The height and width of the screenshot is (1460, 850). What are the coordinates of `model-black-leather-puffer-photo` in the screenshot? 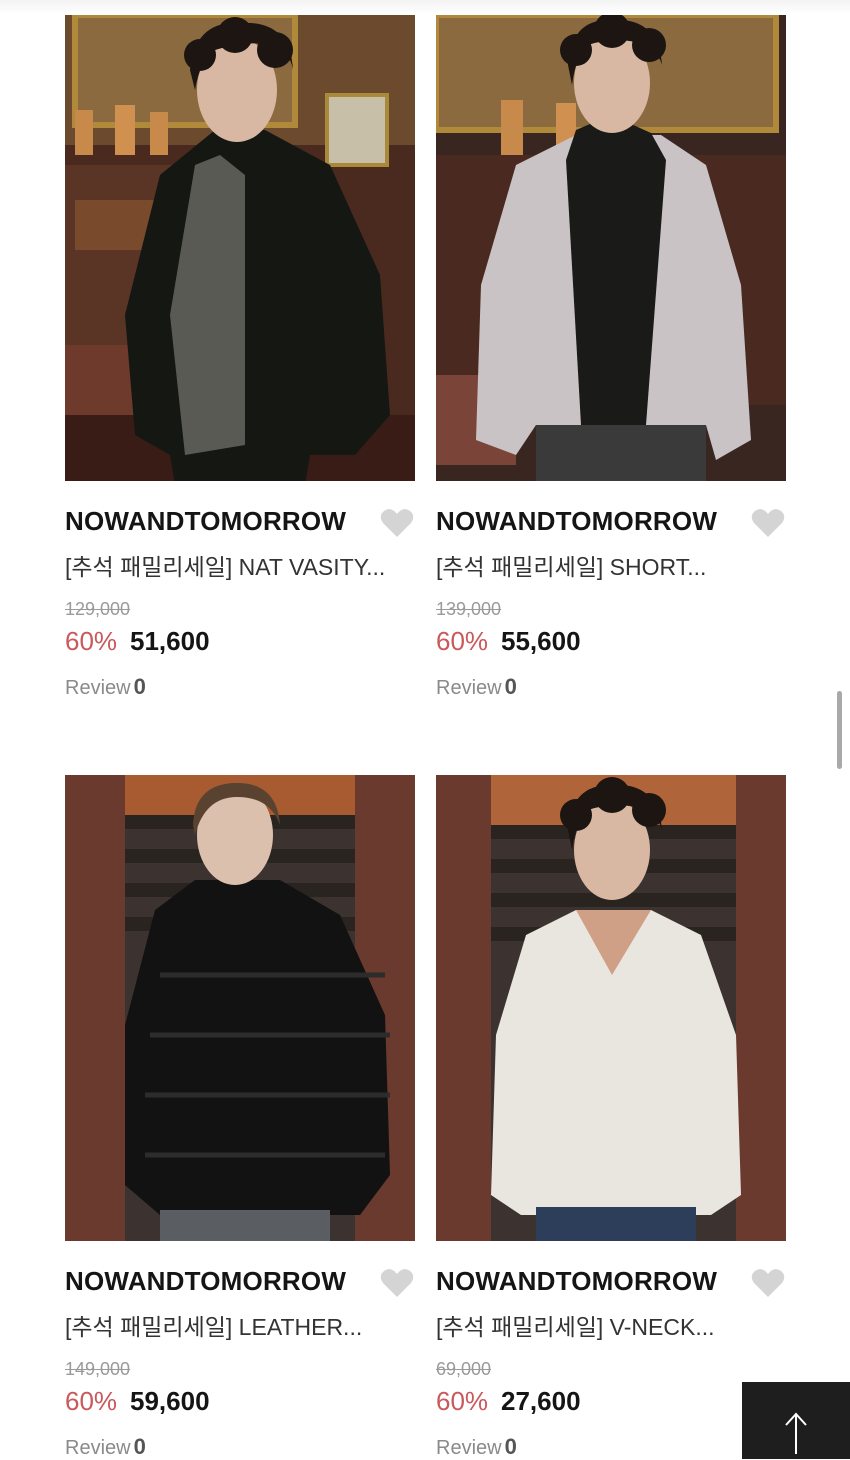 It's located at (240, 1008).